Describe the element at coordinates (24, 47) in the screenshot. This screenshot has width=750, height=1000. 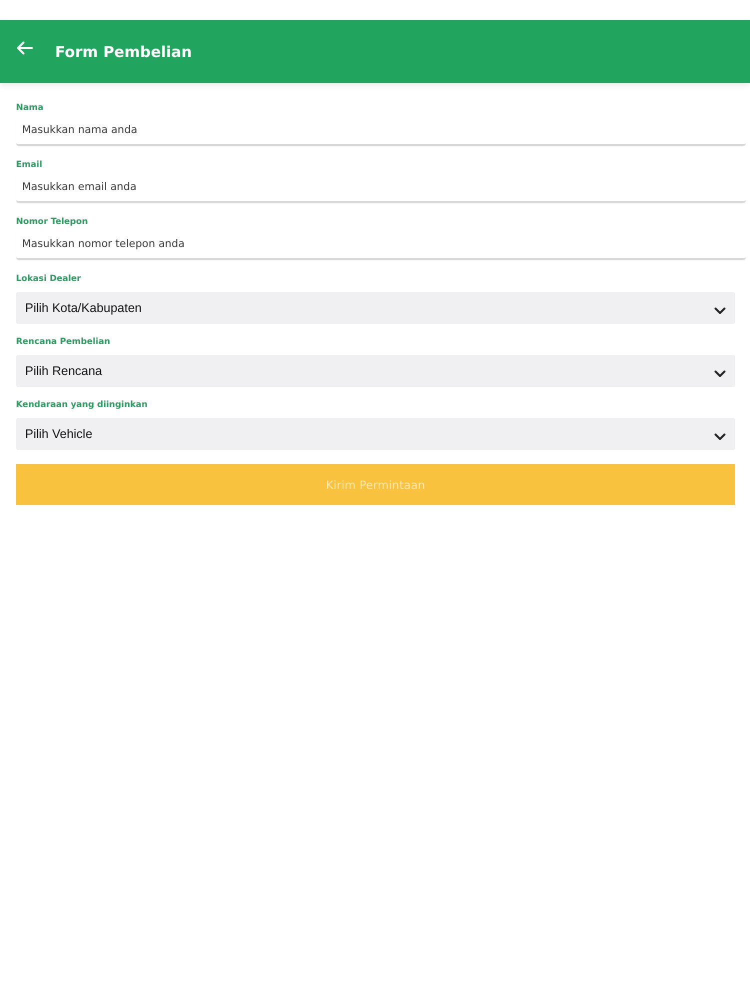
I see `back-arrow-icon` at that location.